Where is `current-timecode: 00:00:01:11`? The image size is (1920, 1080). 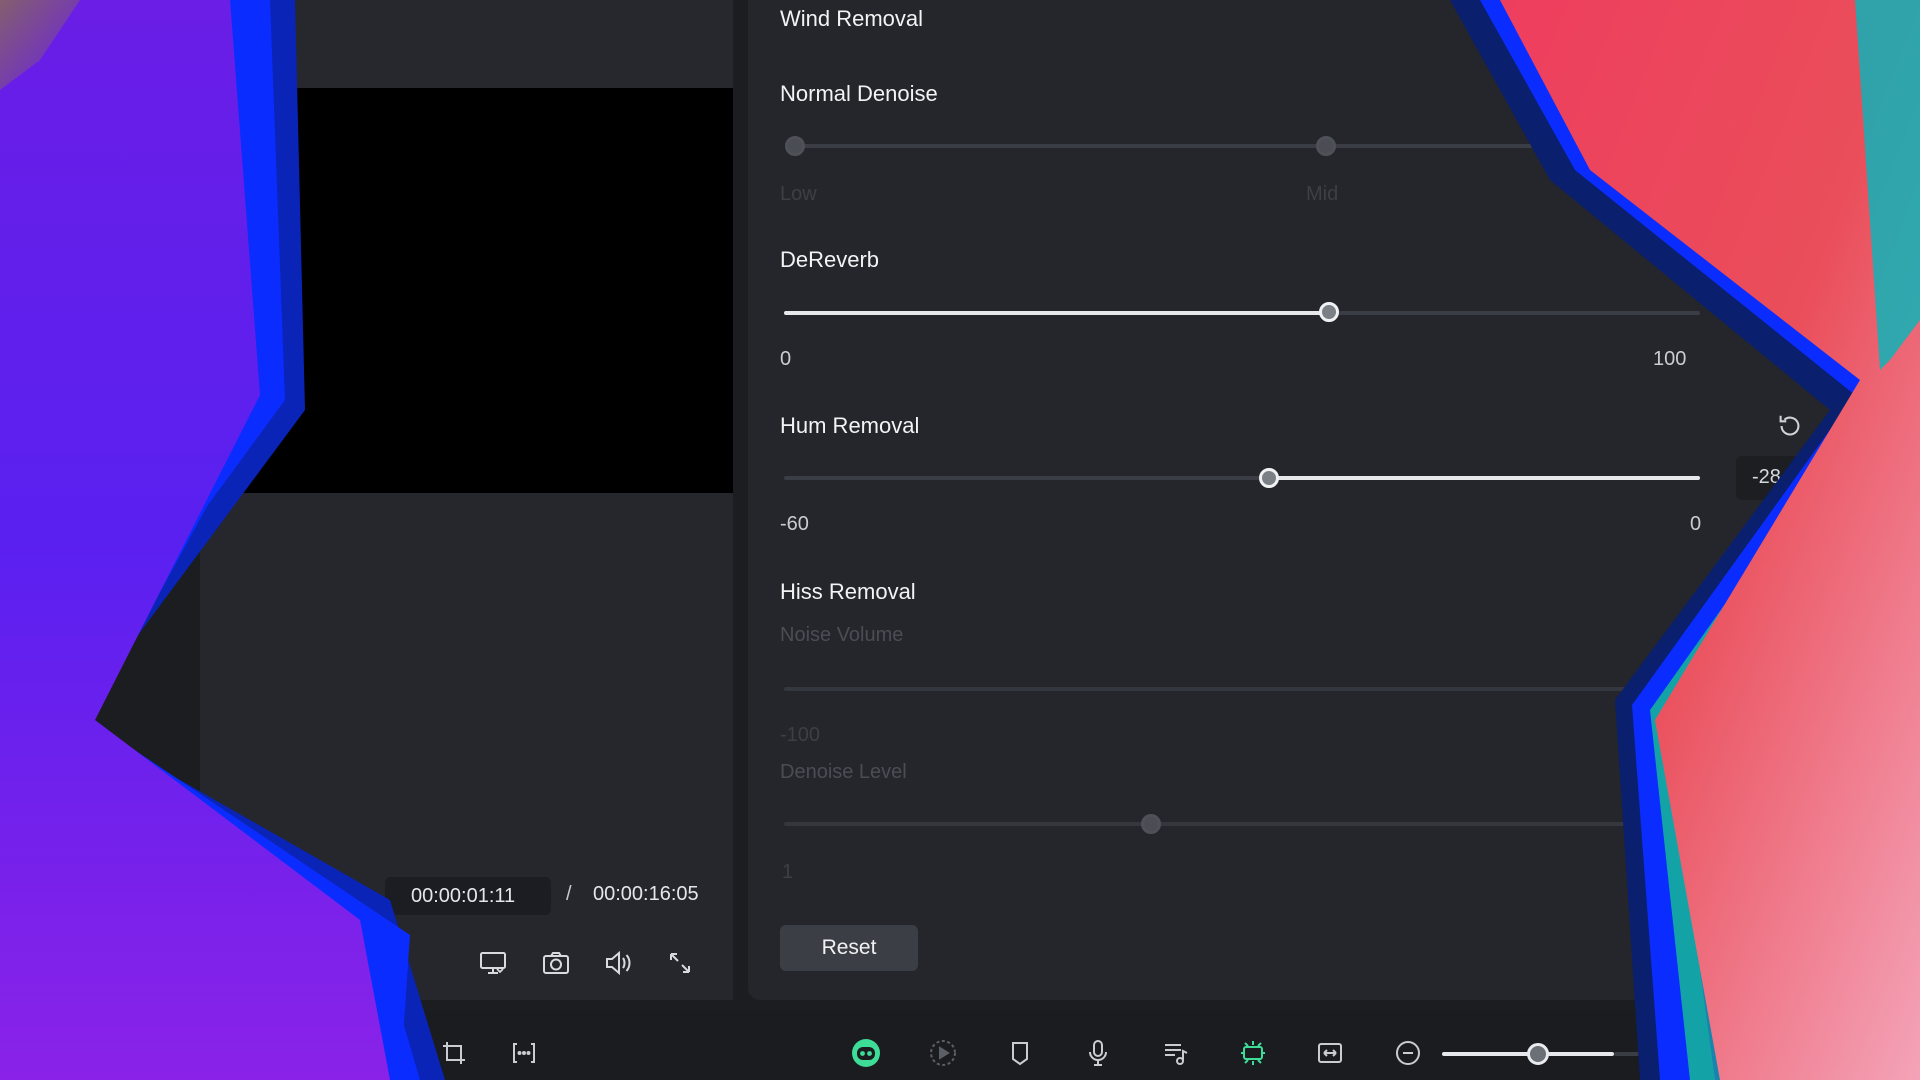 current-timecode: 00:00:01:11 is located at coordinates (463, 896).